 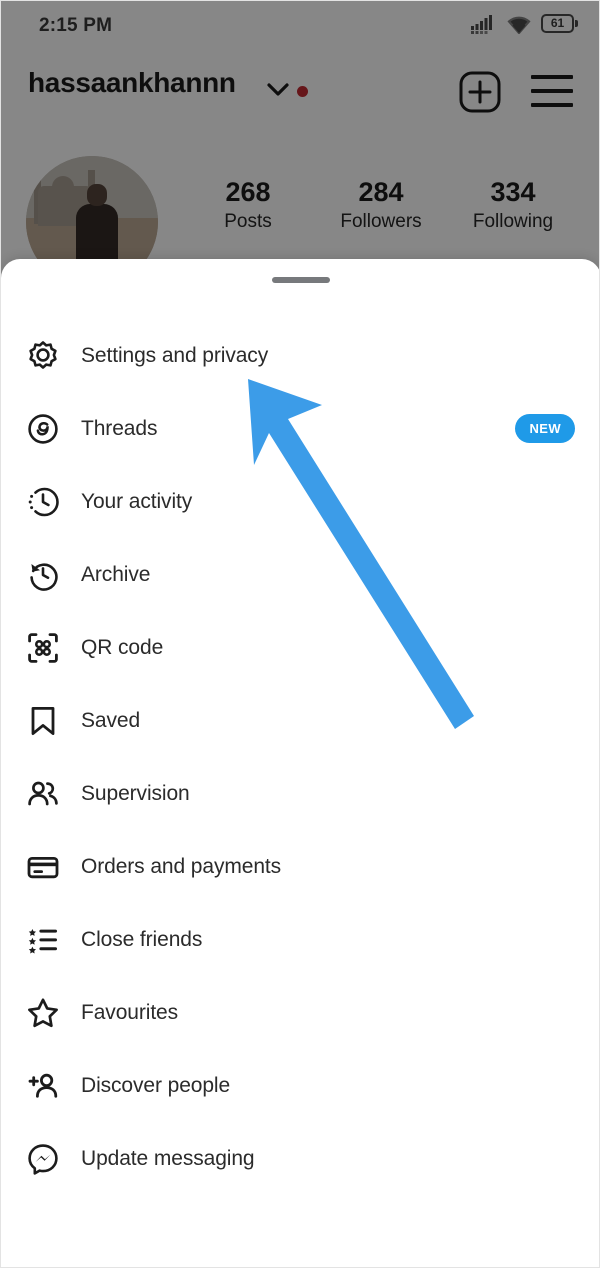 What do you see at coordinates (111, 720) in the screenshot?
I see `menu-item-label: Saved` at bounding box center [111, 720].